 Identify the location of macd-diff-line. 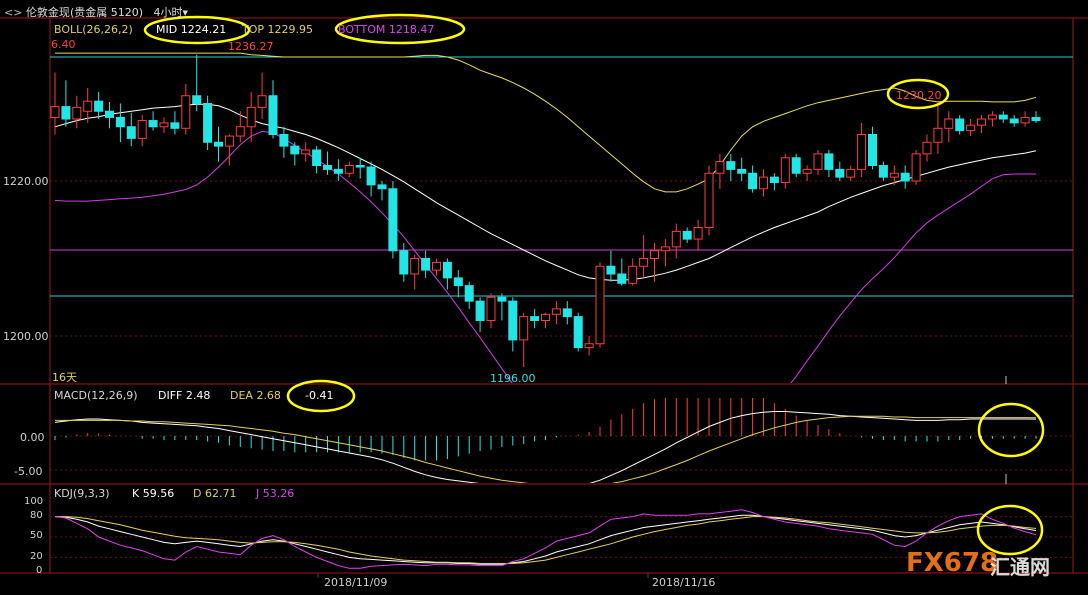
(545, 447).